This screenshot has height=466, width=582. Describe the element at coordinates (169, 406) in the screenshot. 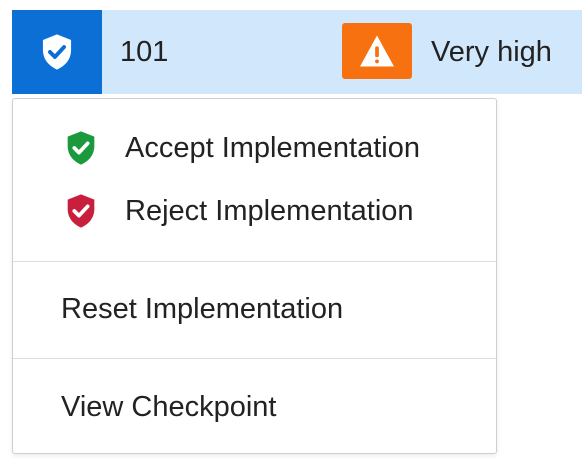

I see `menu-item-label: View Checkpoint` at that location.